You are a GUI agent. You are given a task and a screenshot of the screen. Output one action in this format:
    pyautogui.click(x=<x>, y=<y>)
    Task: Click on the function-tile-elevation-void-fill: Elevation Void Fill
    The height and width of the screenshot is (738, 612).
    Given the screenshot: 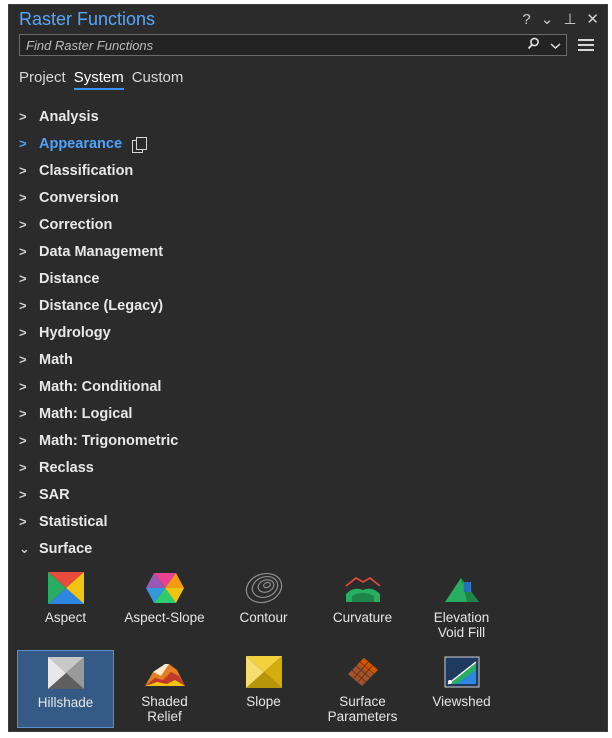 What is the action you would take?
    pyautogui.click(x=461, y=605)
    